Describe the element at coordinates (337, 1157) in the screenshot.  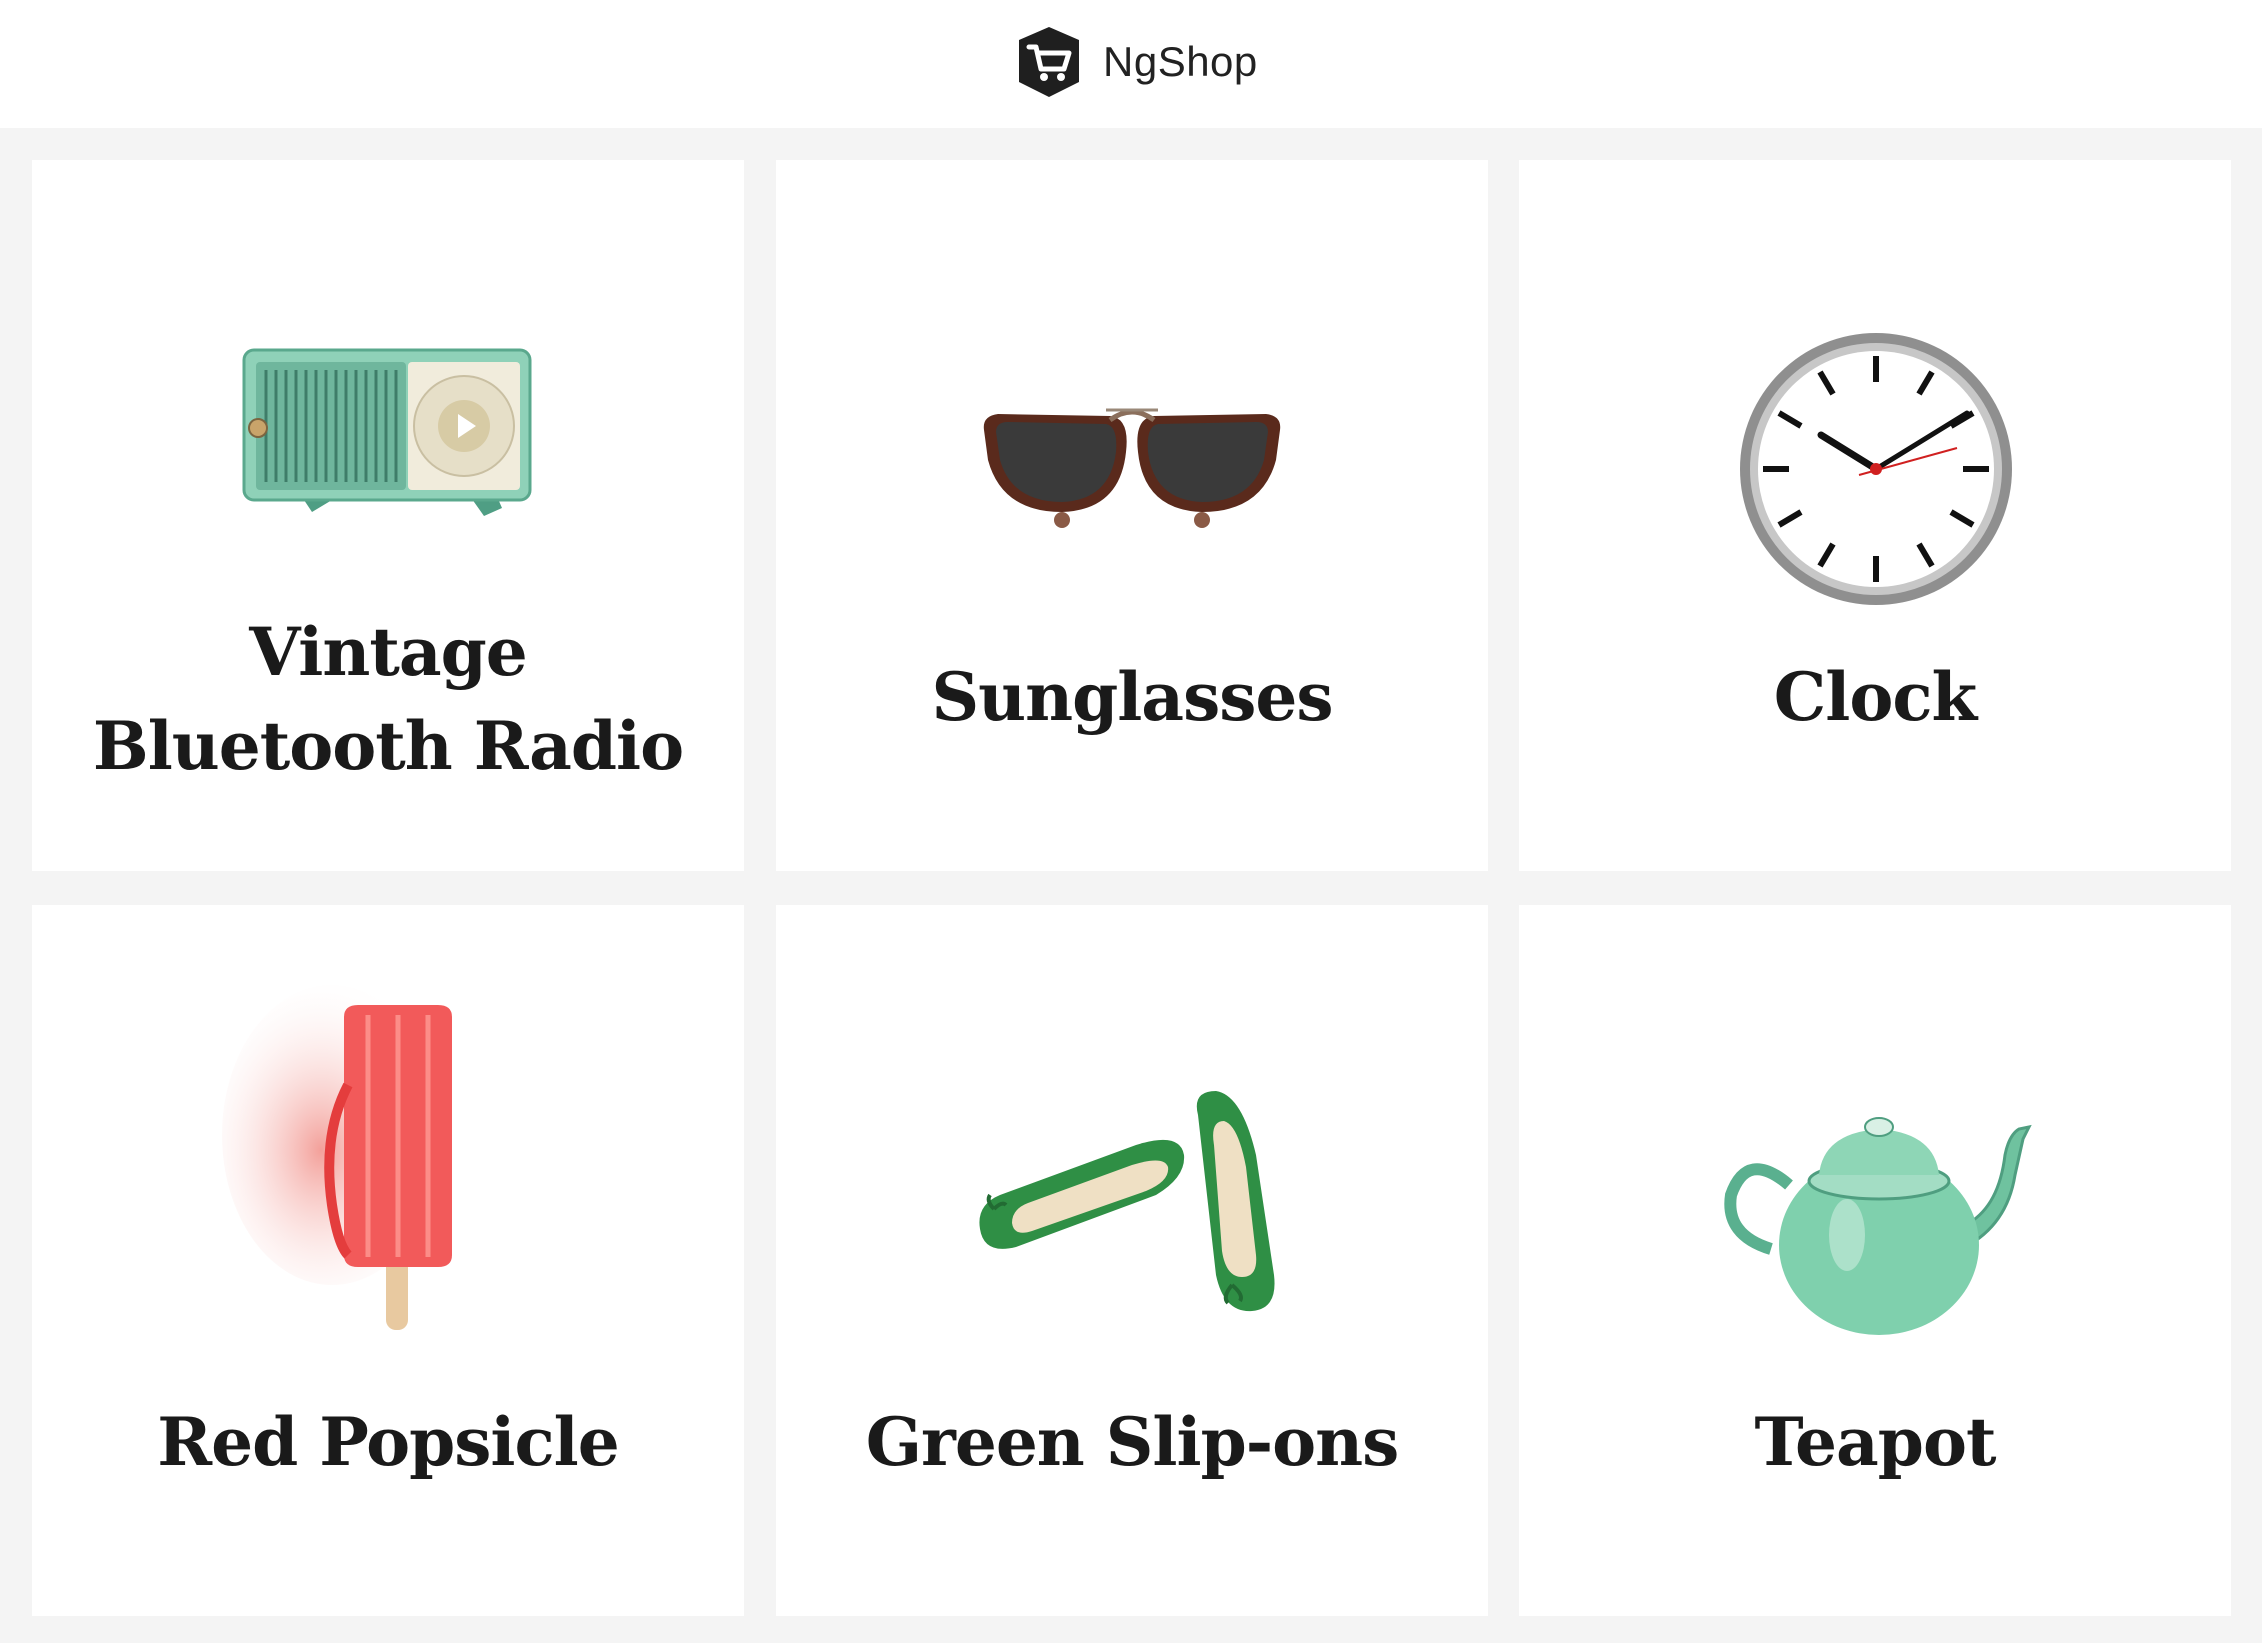
I see `popsicle-image` at that location.